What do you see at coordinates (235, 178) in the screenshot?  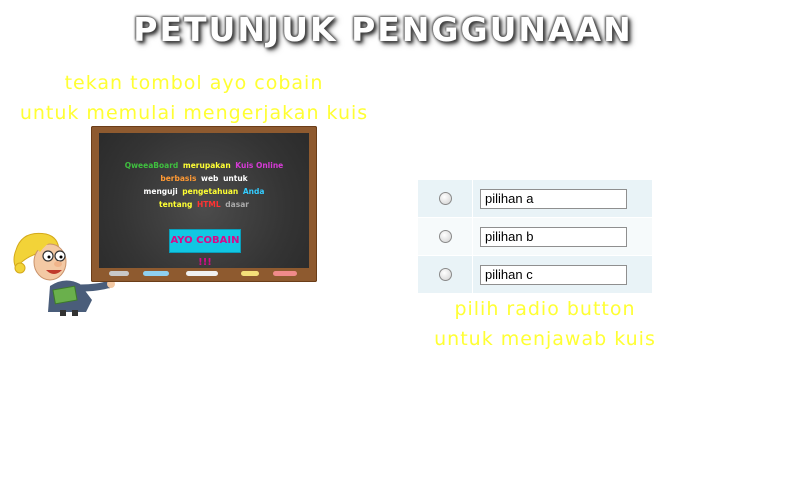 I see `chalk-word: untuk` at bounding box center [235, 178].